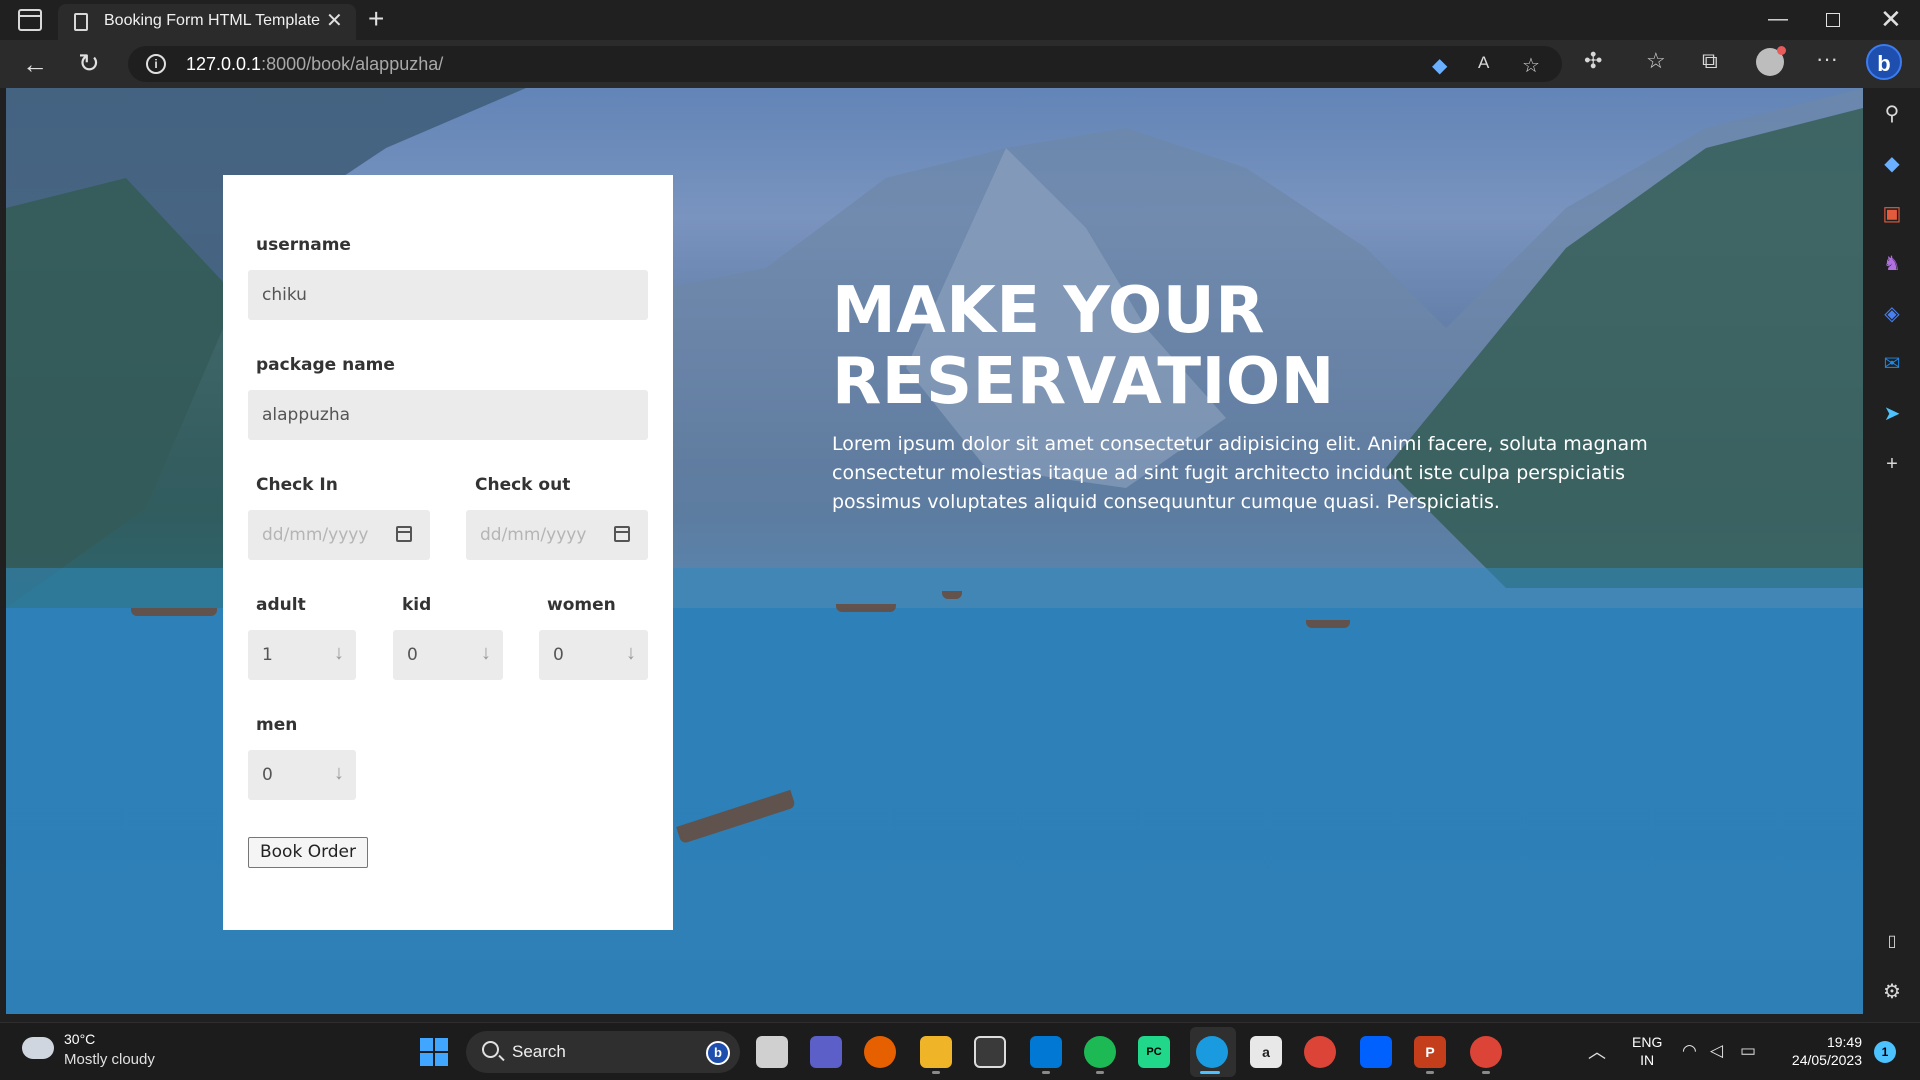 The width and height of the screenshot is (1920, 1080). I want to click on weather-description: Mostly cloudy, so click(109, 1059).